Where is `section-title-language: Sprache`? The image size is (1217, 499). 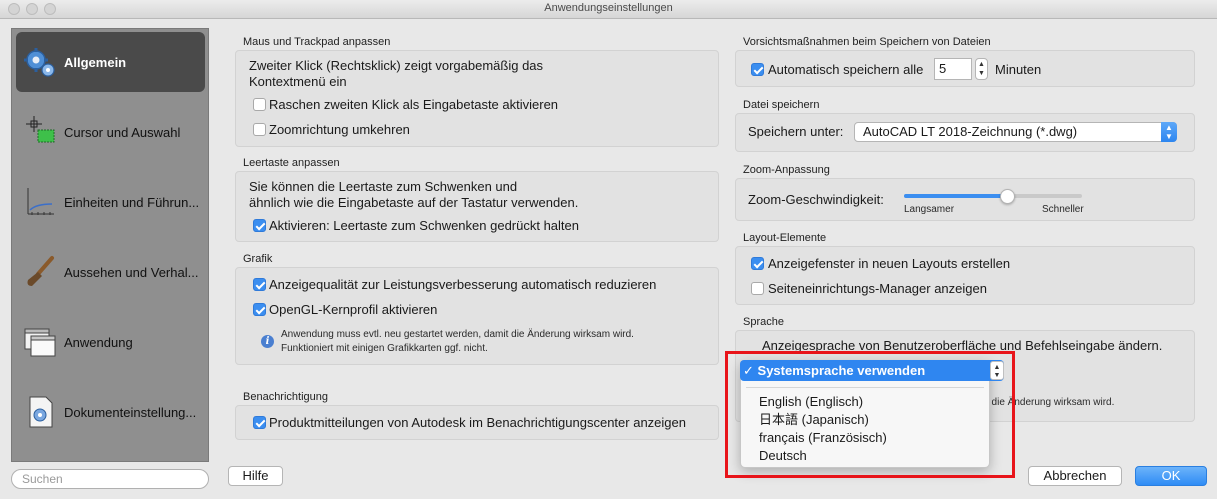
section-title-language: Sprache is located at coordinates (763, 322).